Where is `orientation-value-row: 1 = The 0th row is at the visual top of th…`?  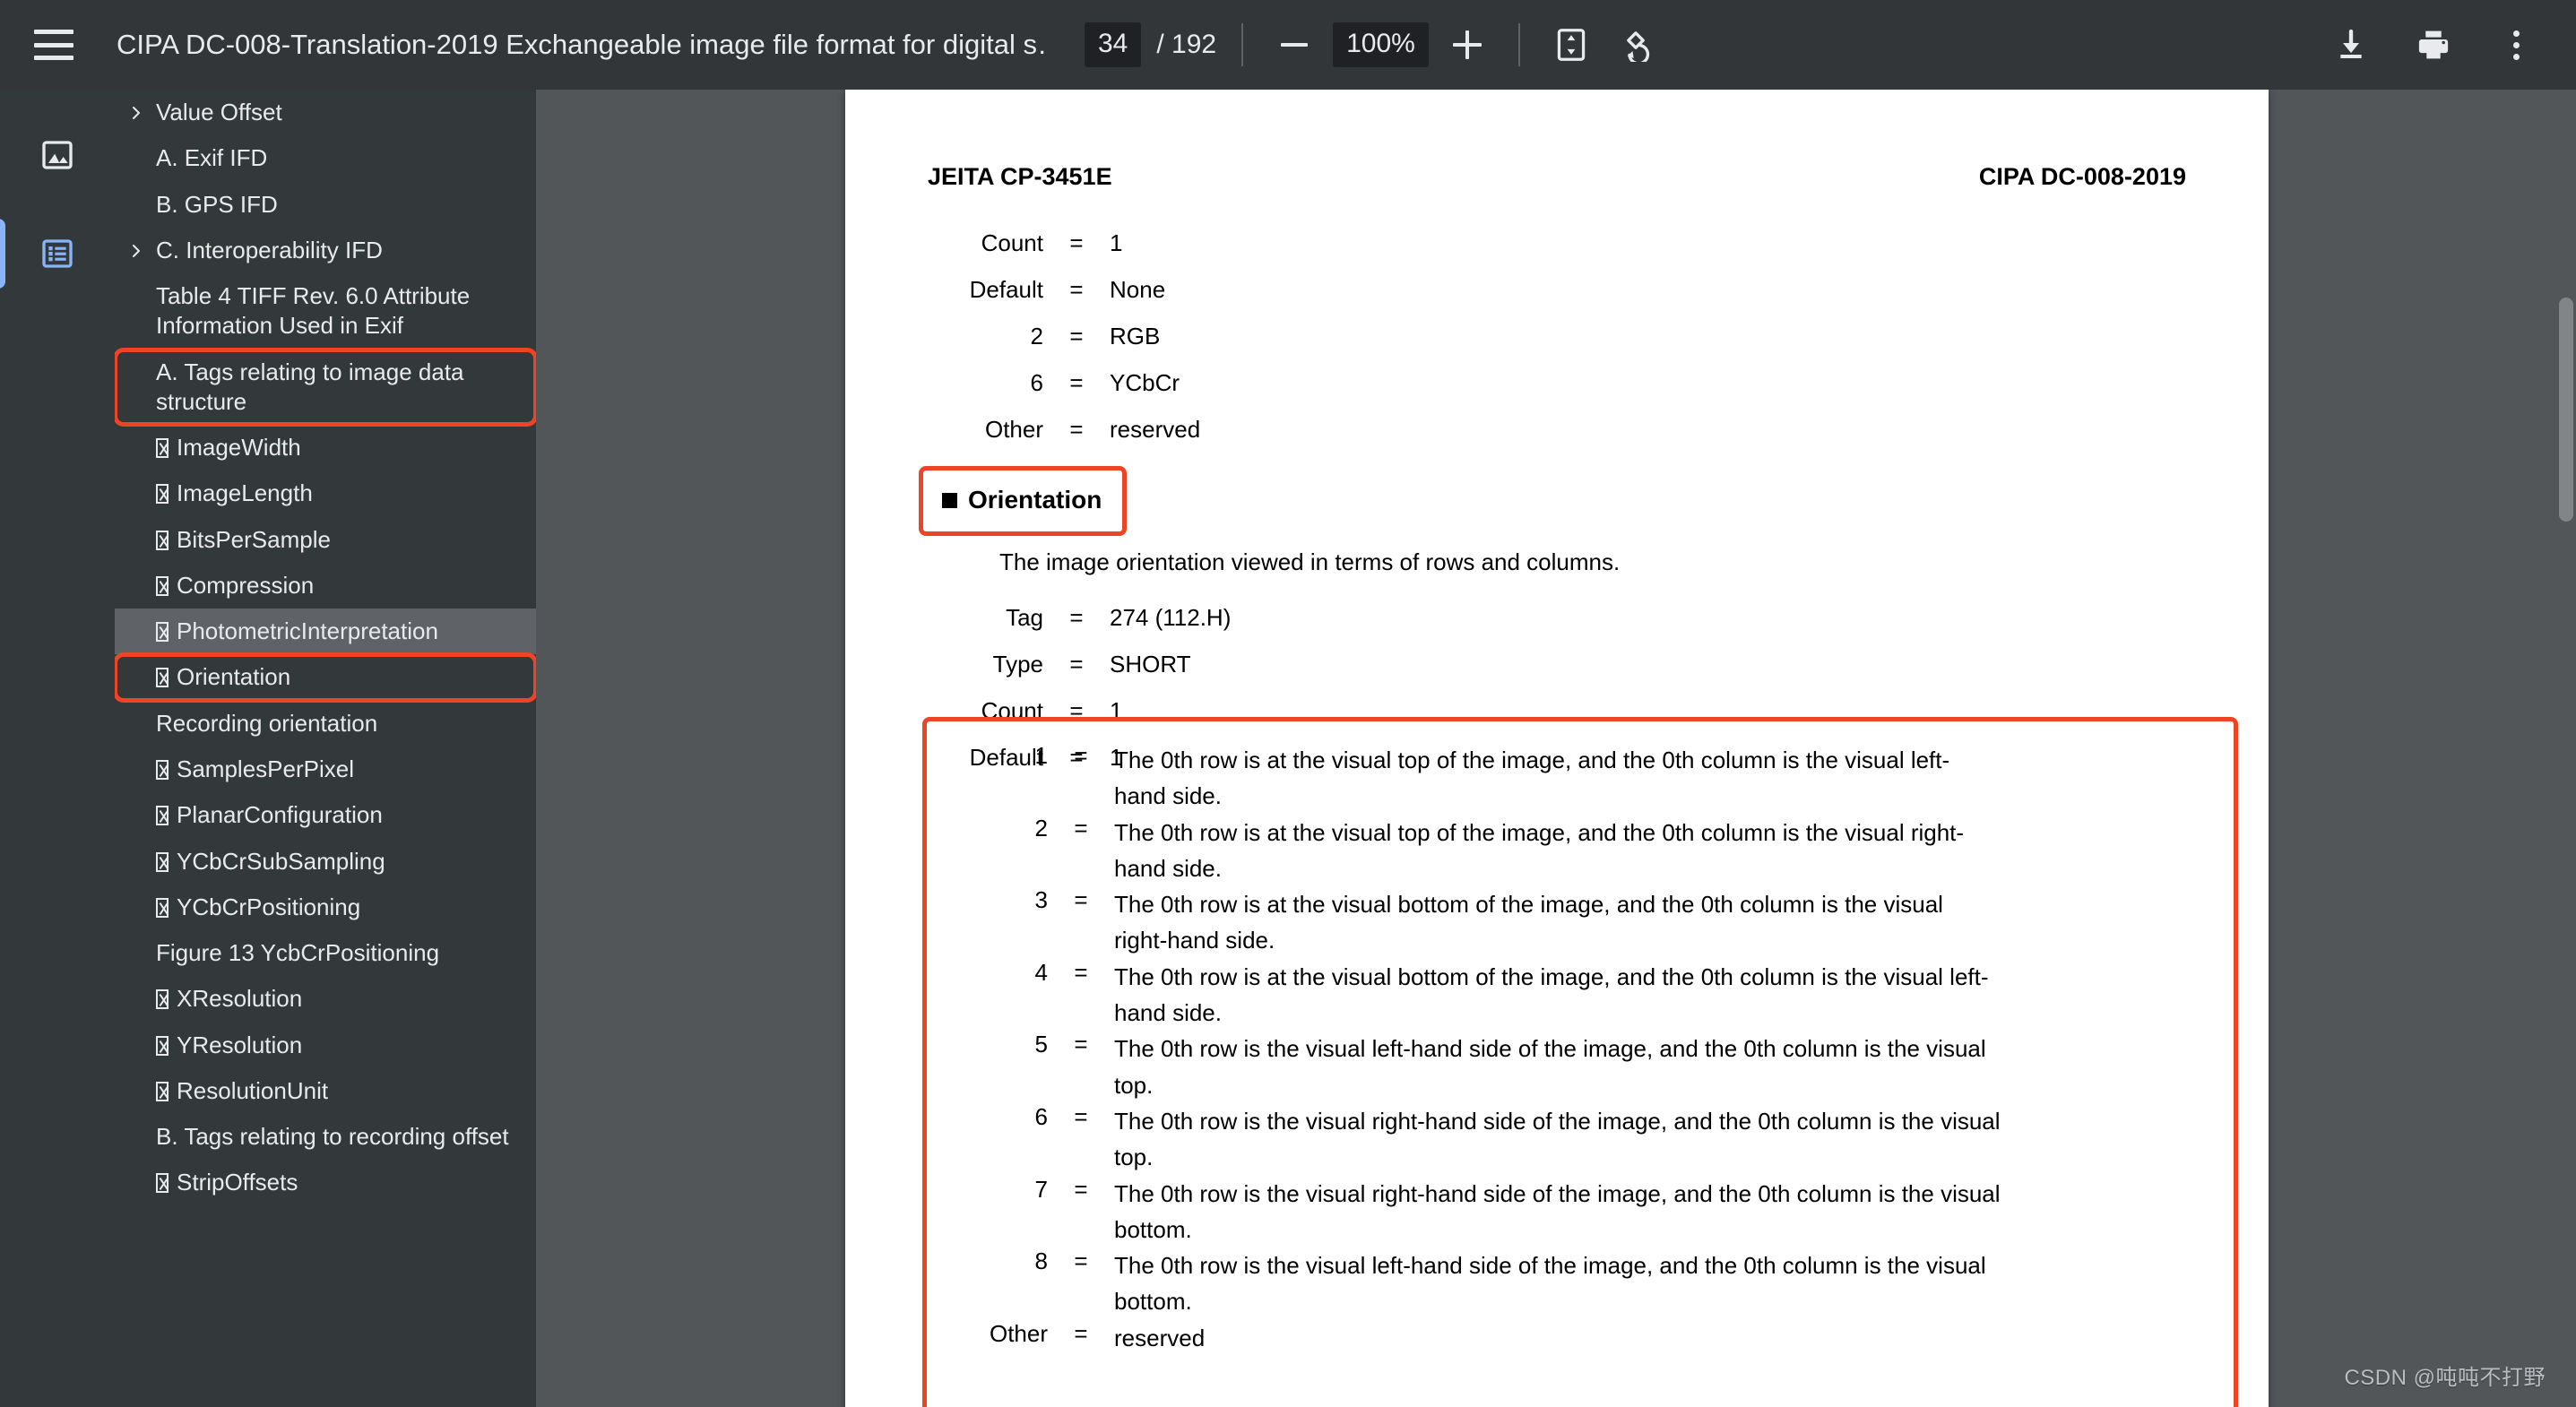 orientation-value-row: 1 = The 0th row is at the visual top of th… is located at coordinates (1526, 760).